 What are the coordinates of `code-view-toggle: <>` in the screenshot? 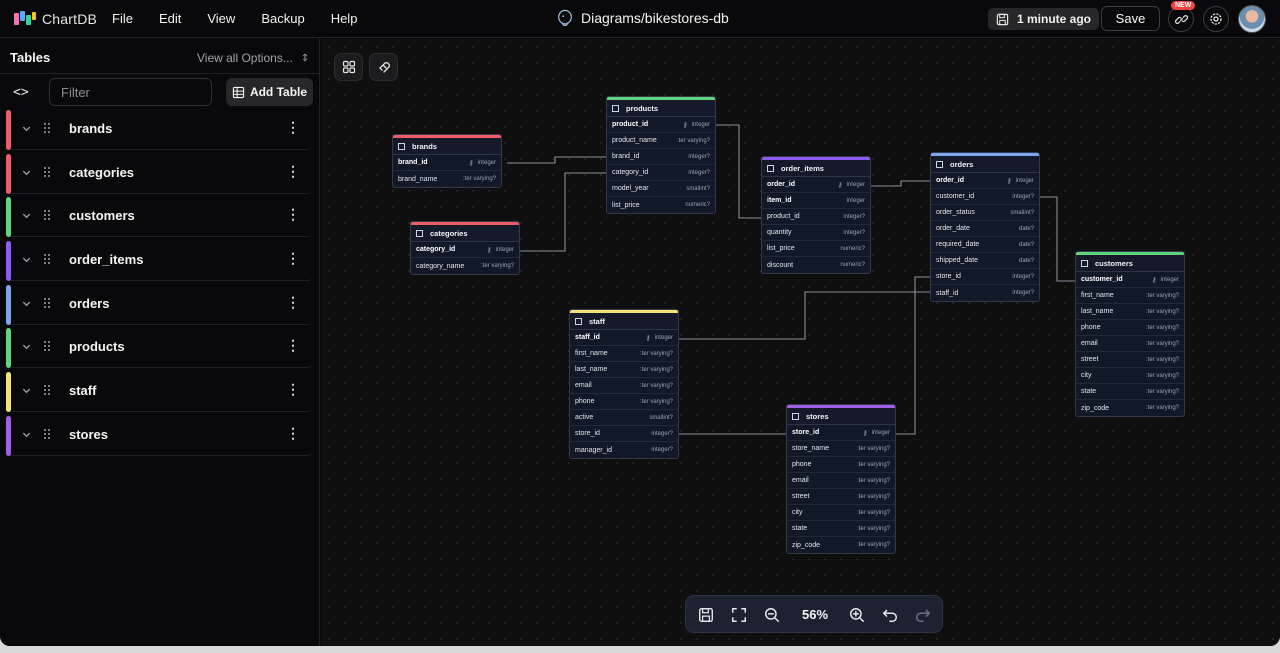 It's located at (21, 92).